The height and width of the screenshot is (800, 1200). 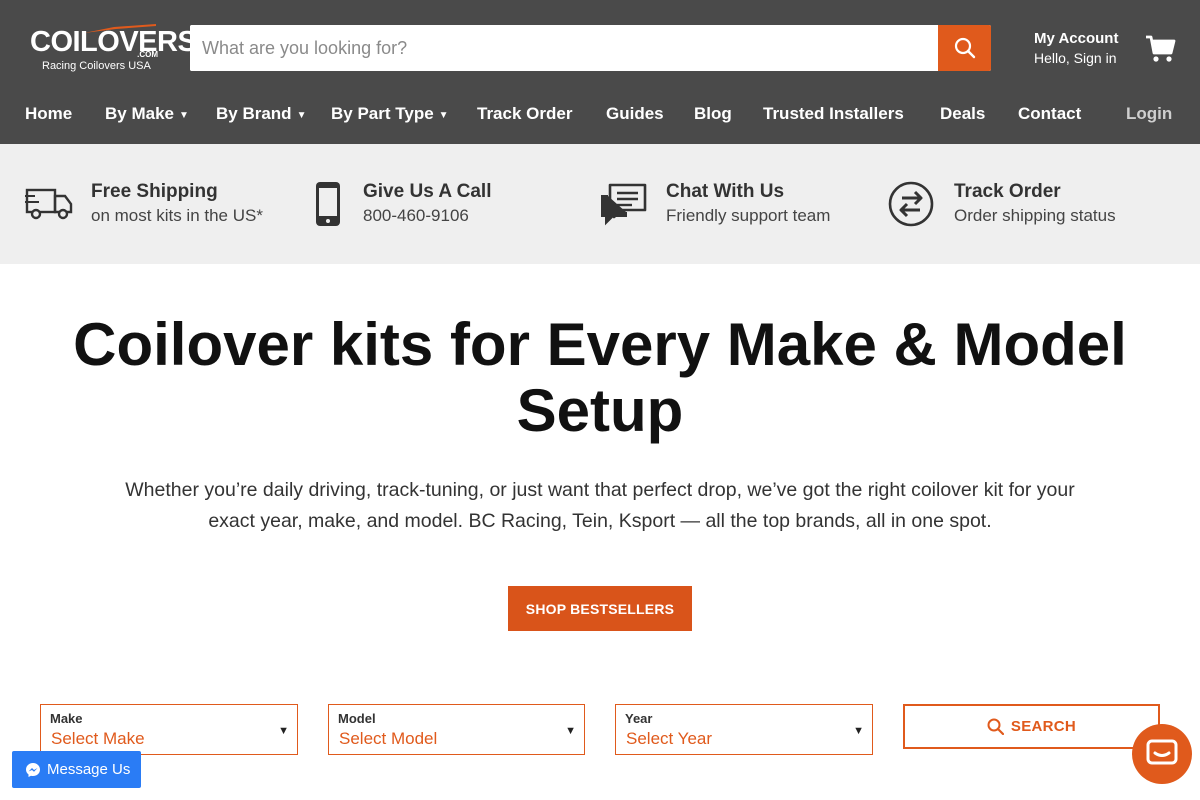 What do you see at coordinates (96, 66) in the screenshot?
I see `logo-tagline: Racing Coilovers USA` at bounding box center [96, 66].